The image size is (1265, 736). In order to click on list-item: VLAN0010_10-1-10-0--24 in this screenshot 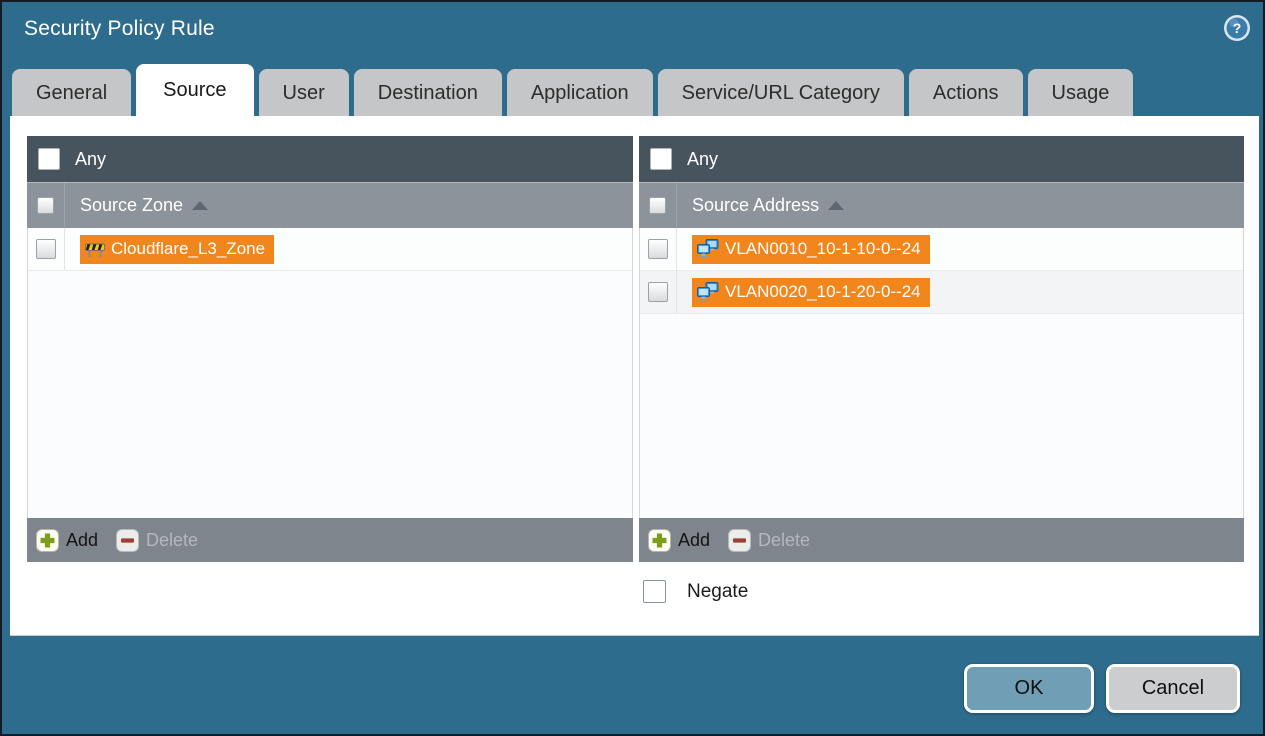, I will do `click(941, 249)`.